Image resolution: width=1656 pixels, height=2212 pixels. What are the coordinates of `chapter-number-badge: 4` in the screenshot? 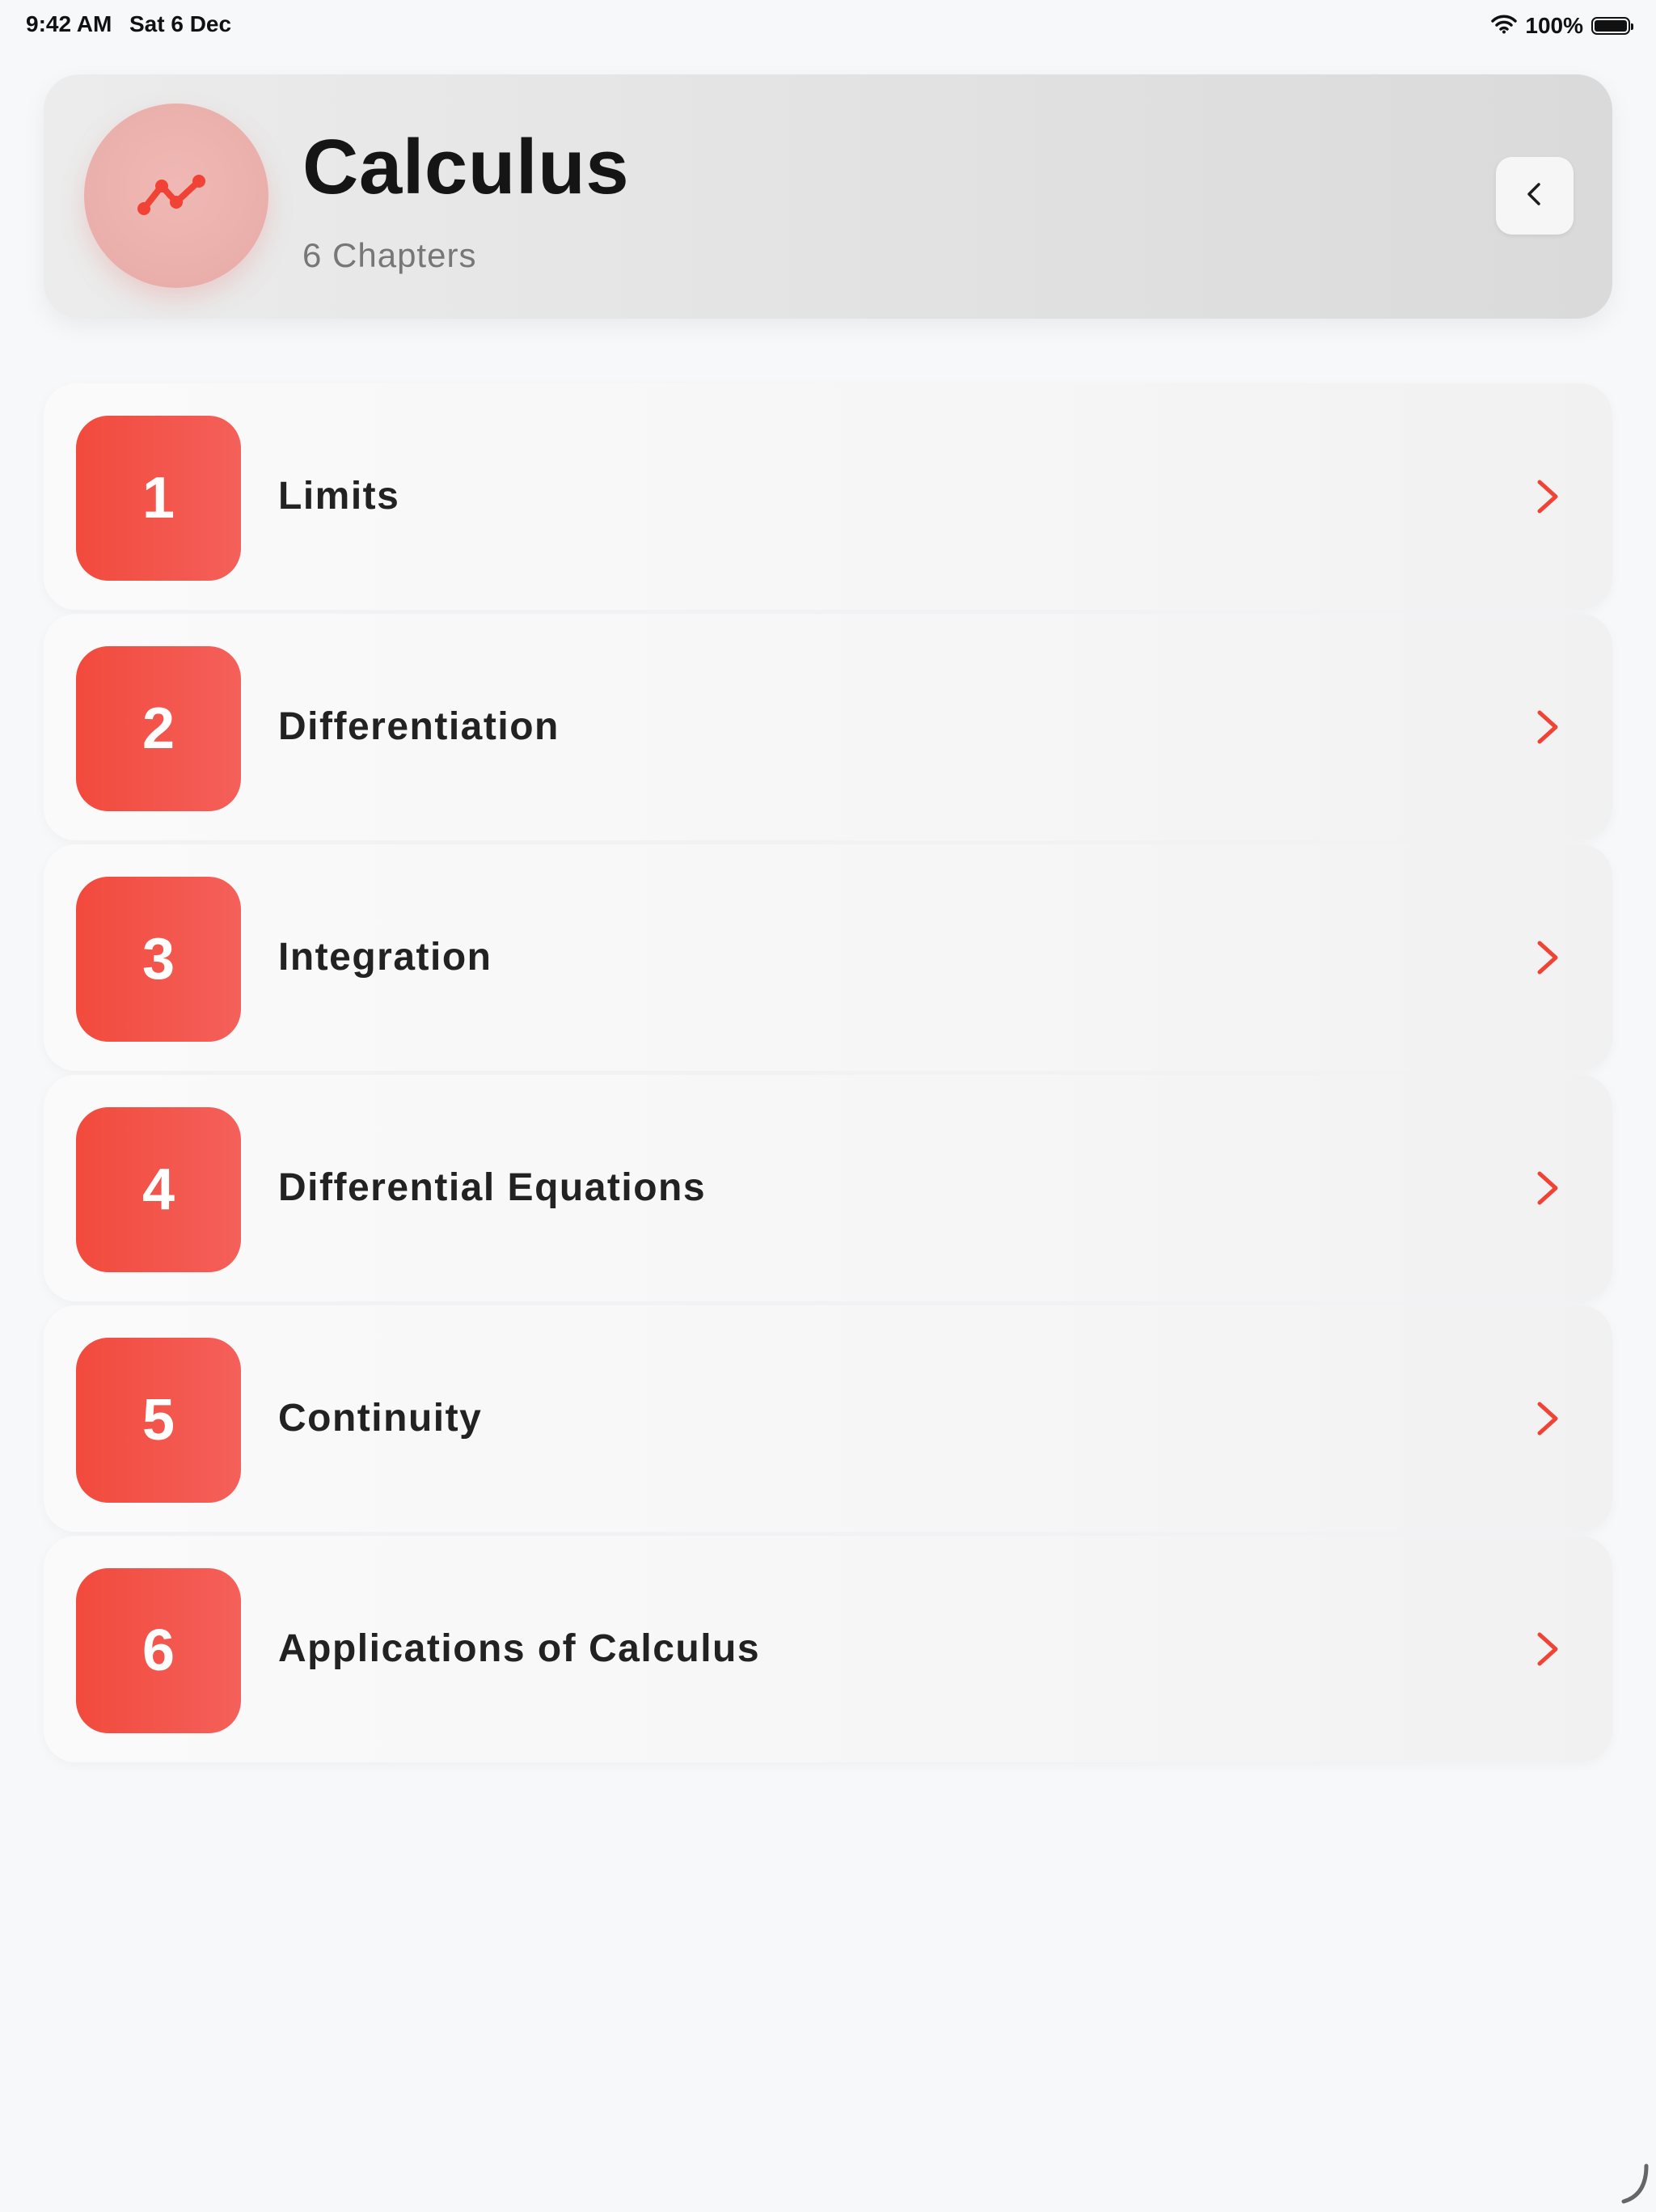 It's located at (158, 1189).